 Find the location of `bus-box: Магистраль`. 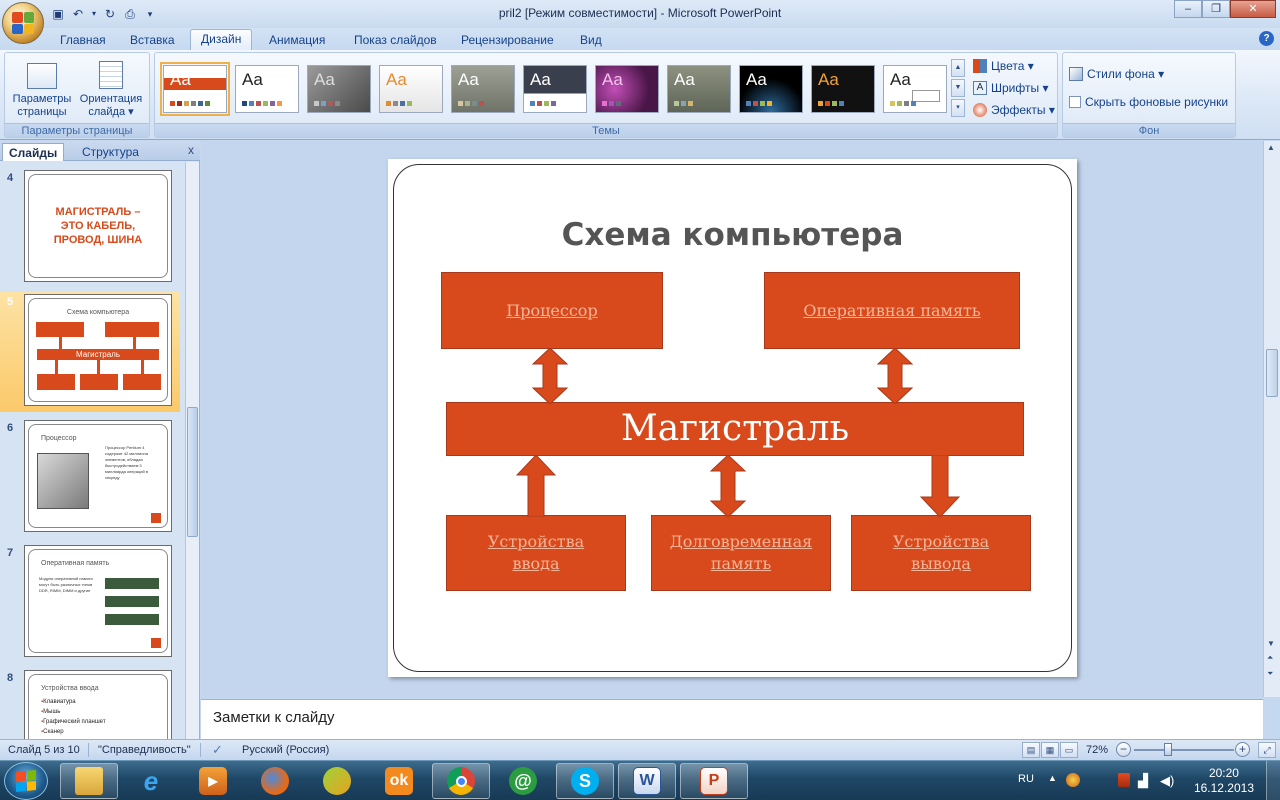

bus-box: Магистраль is located at coordinates (735, 429).